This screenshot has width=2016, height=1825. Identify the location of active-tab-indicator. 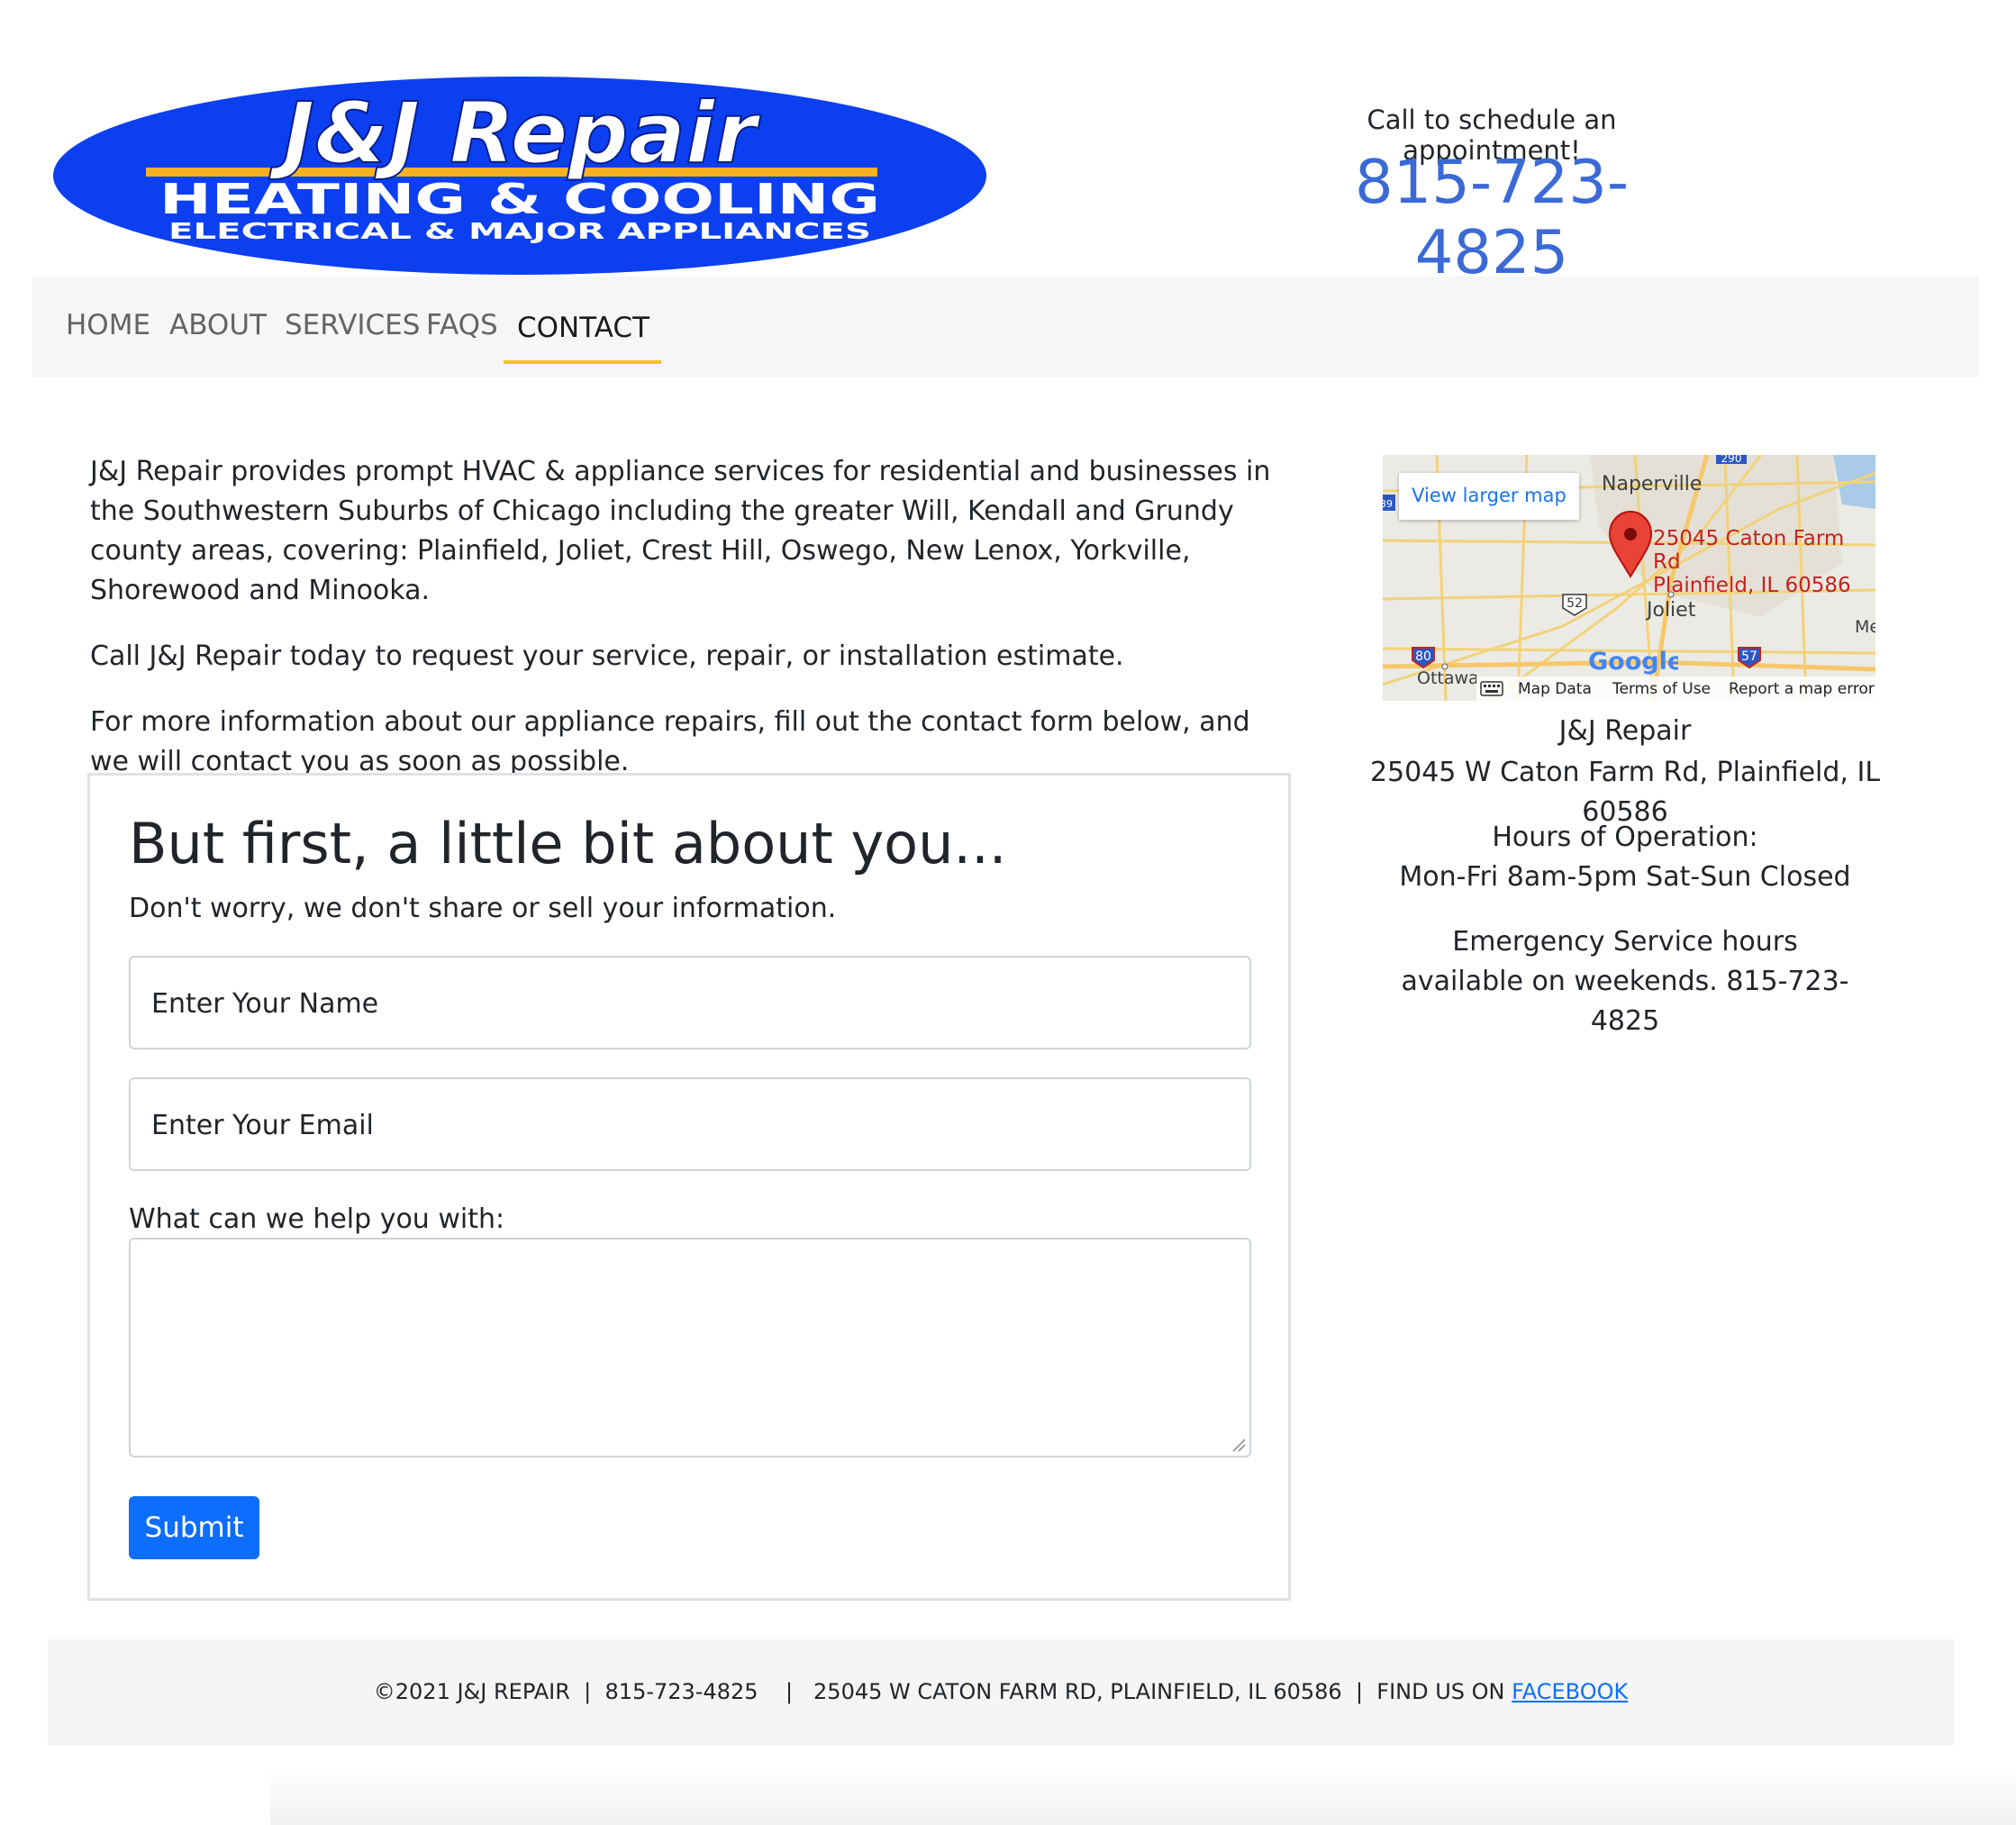
(583, 362).